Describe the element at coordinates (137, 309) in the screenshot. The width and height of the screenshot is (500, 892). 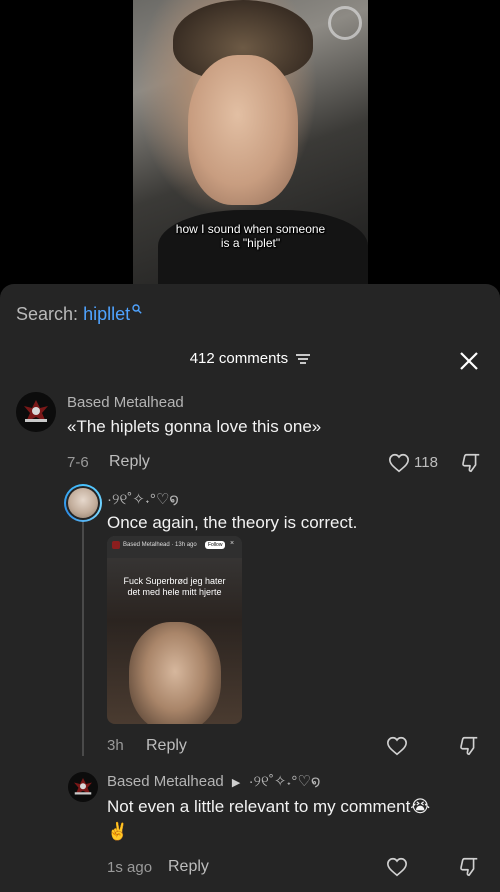
I see `search-icon` at that location.